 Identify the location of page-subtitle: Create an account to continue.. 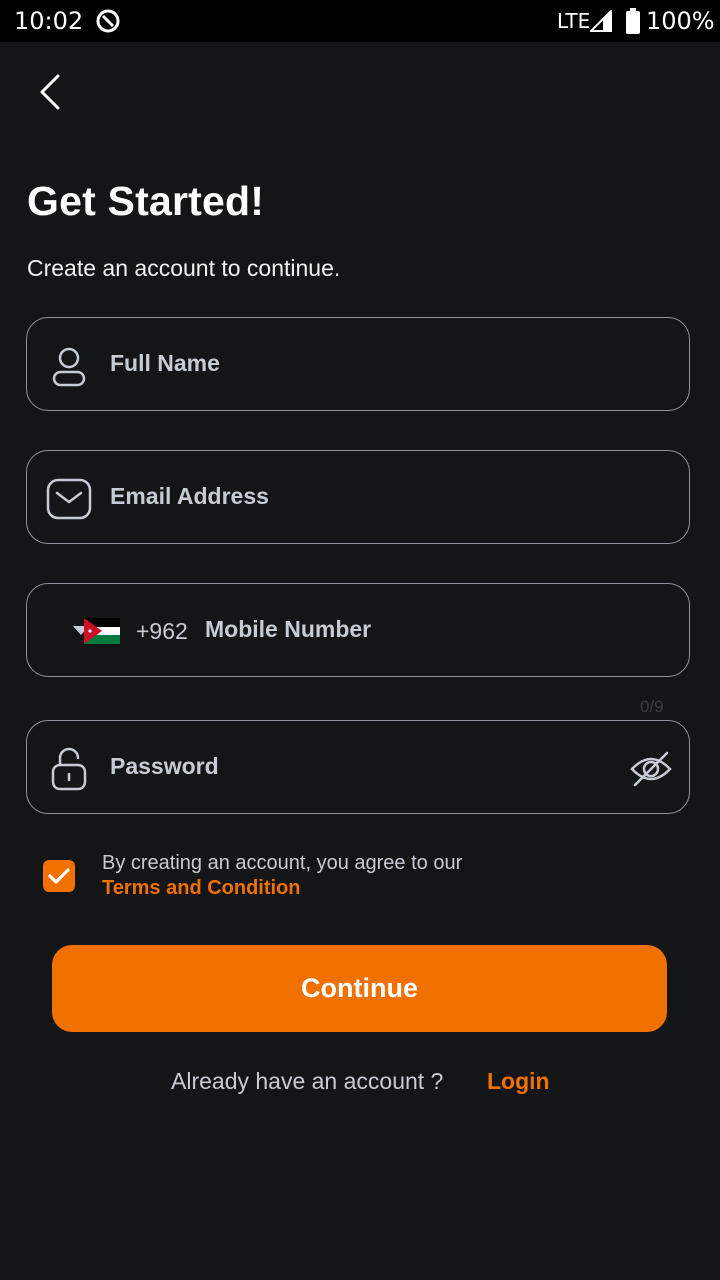
(184, 268).